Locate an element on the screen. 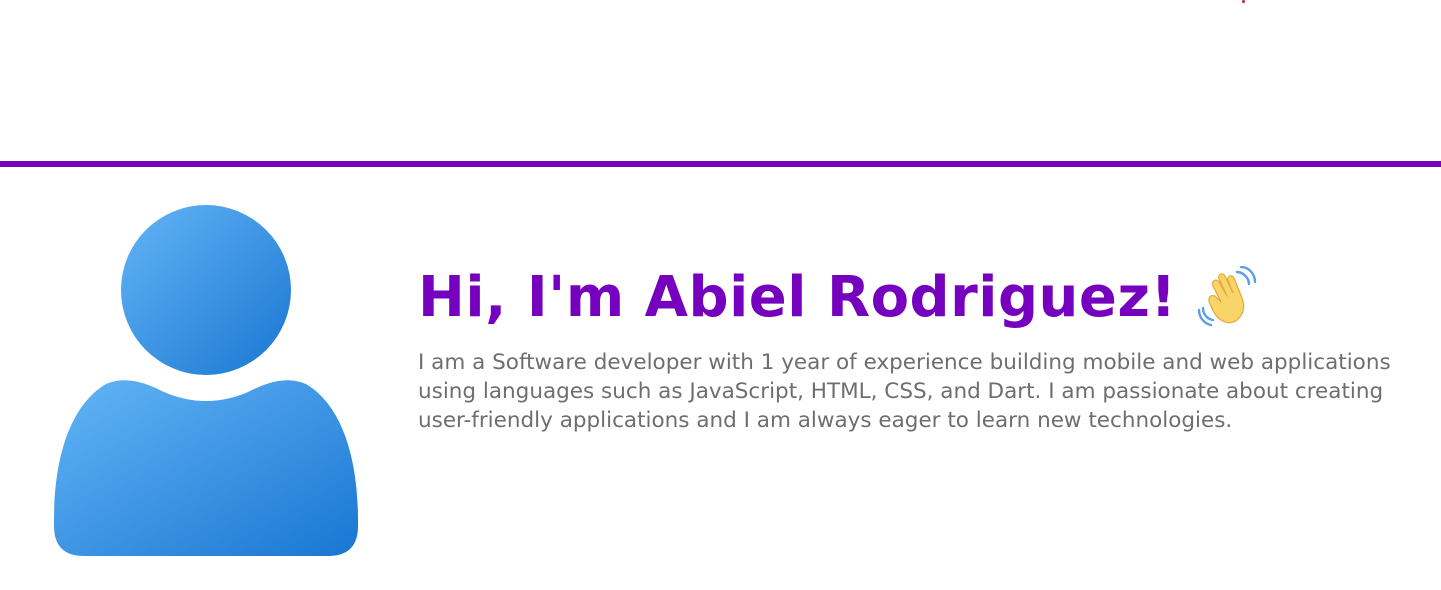  decorative-dot is located at coordinates (1243, 1).